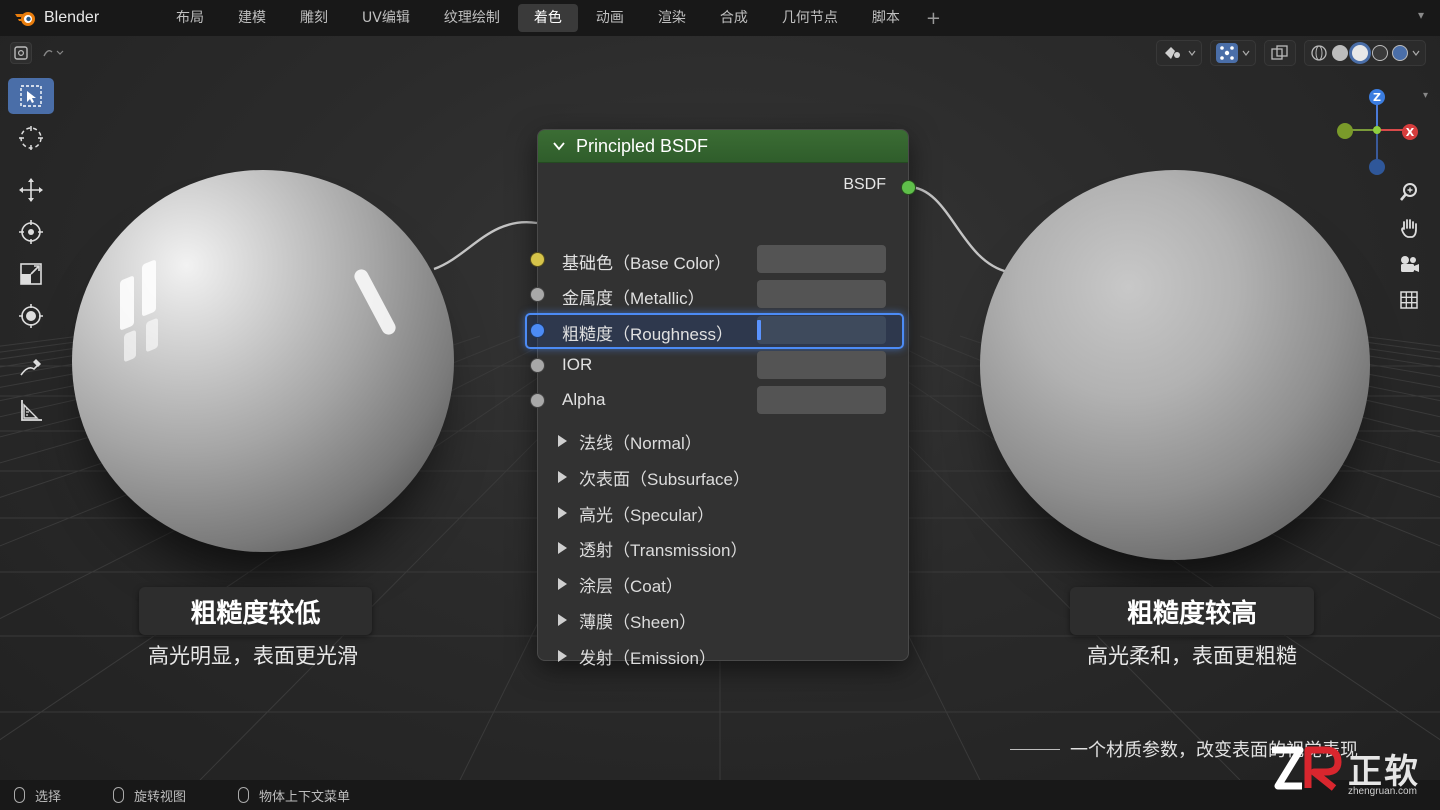 The height and width of the screenshot is (810, 1440). Describe the element at coordinates (734, 18) in the screenshot. I see `workspace-tab: 合成` at that location.